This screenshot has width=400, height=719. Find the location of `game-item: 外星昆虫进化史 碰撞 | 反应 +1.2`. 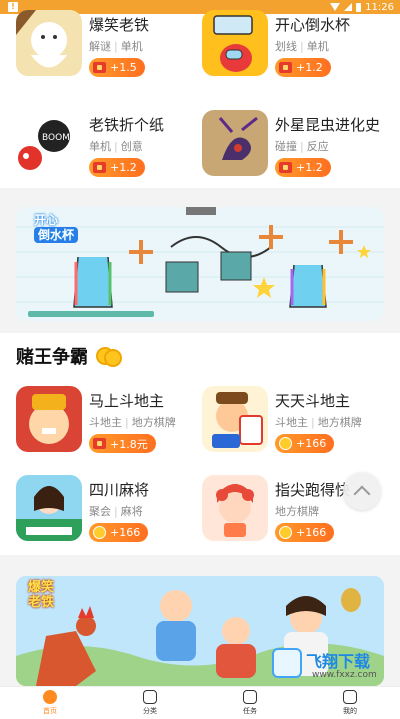

game-item: 外星昆虫进化史 碰撞 | 反应 +1.2 is located at coordinates (297, 145).